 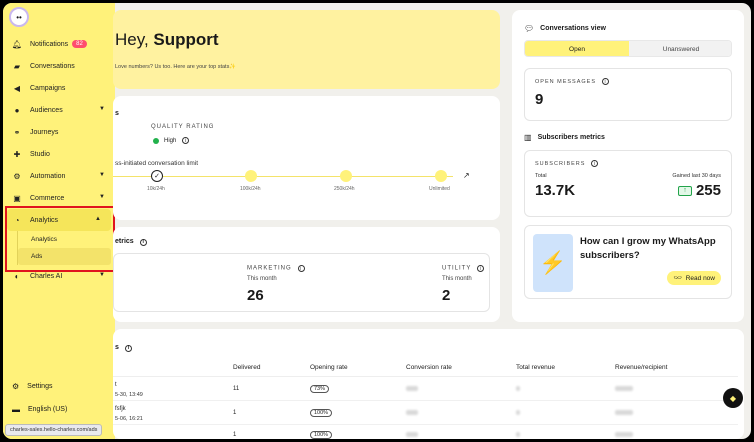 I want to click on users-icon: ●, so click(x=17, y=110).